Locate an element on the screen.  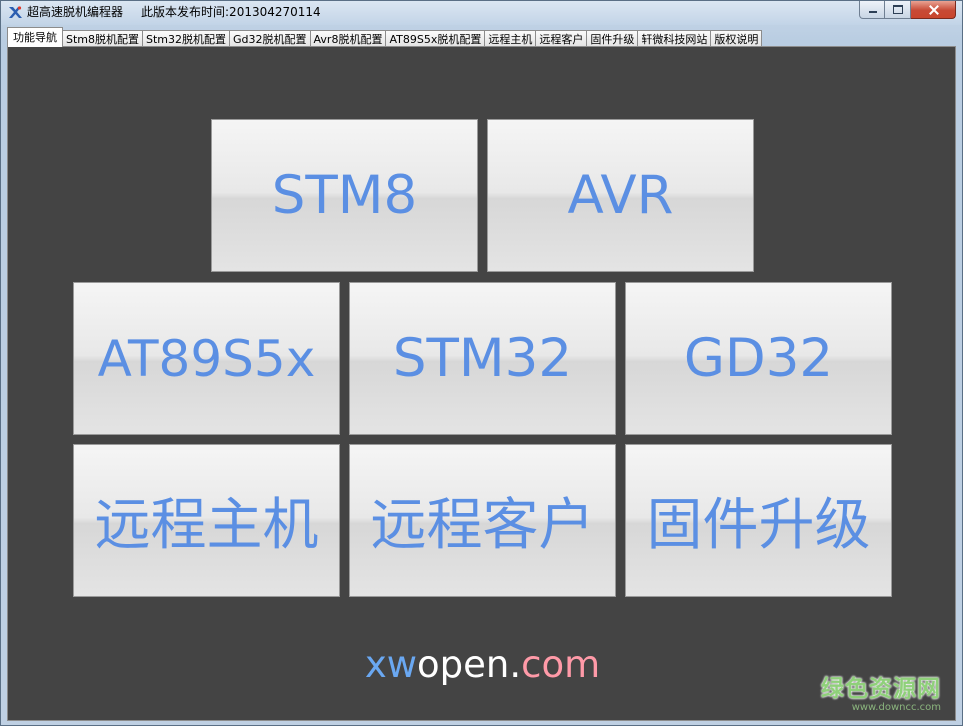
tab-website: 轩微科技网站 is located at coordinates (674, 38).